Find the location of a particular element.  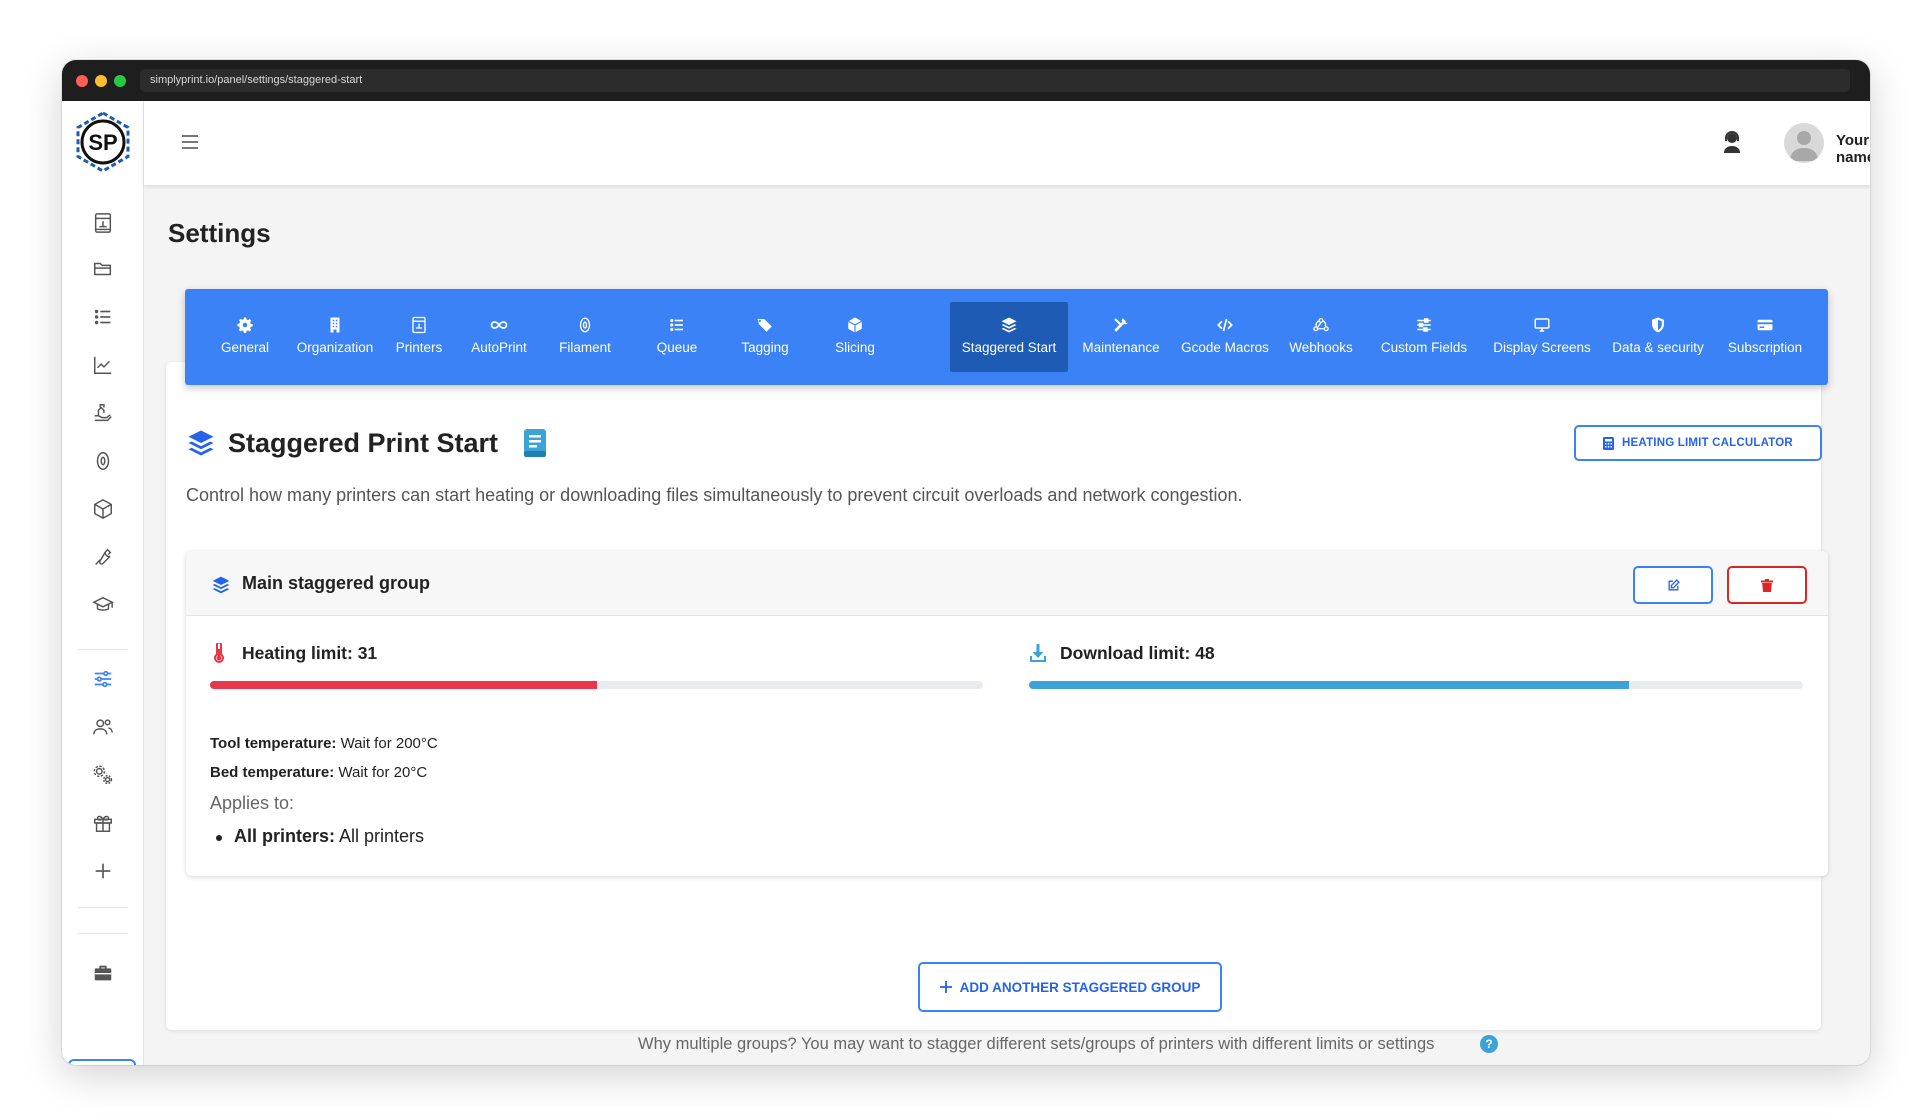

tab-label: Gcode Macros is located at coordinates (1225, 347).